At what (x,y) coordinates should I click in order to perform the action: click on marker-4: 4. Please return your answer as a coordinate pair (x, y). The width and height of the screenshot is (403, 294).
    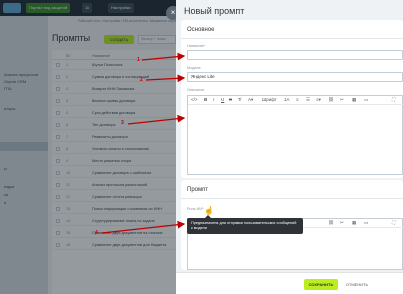
    Looking at the image, I should click on (96, 233).